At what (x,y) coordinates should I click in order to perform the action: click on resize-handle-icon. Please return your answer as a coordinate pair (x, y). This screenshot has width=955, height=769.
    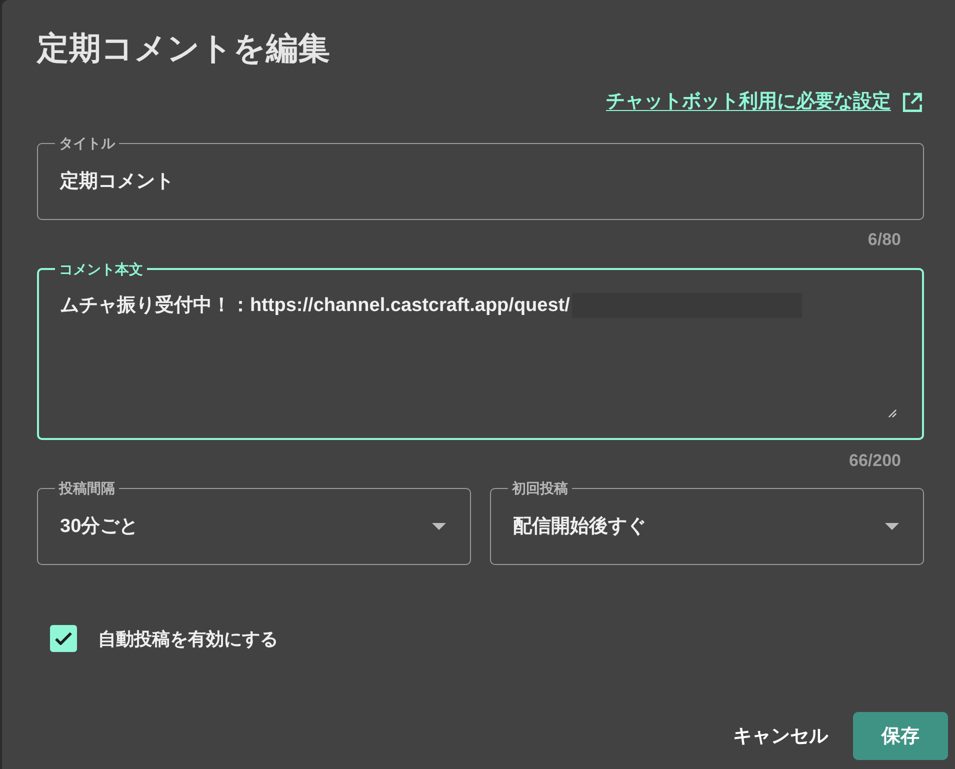
    Looking at the image, I should click on (892, 413).